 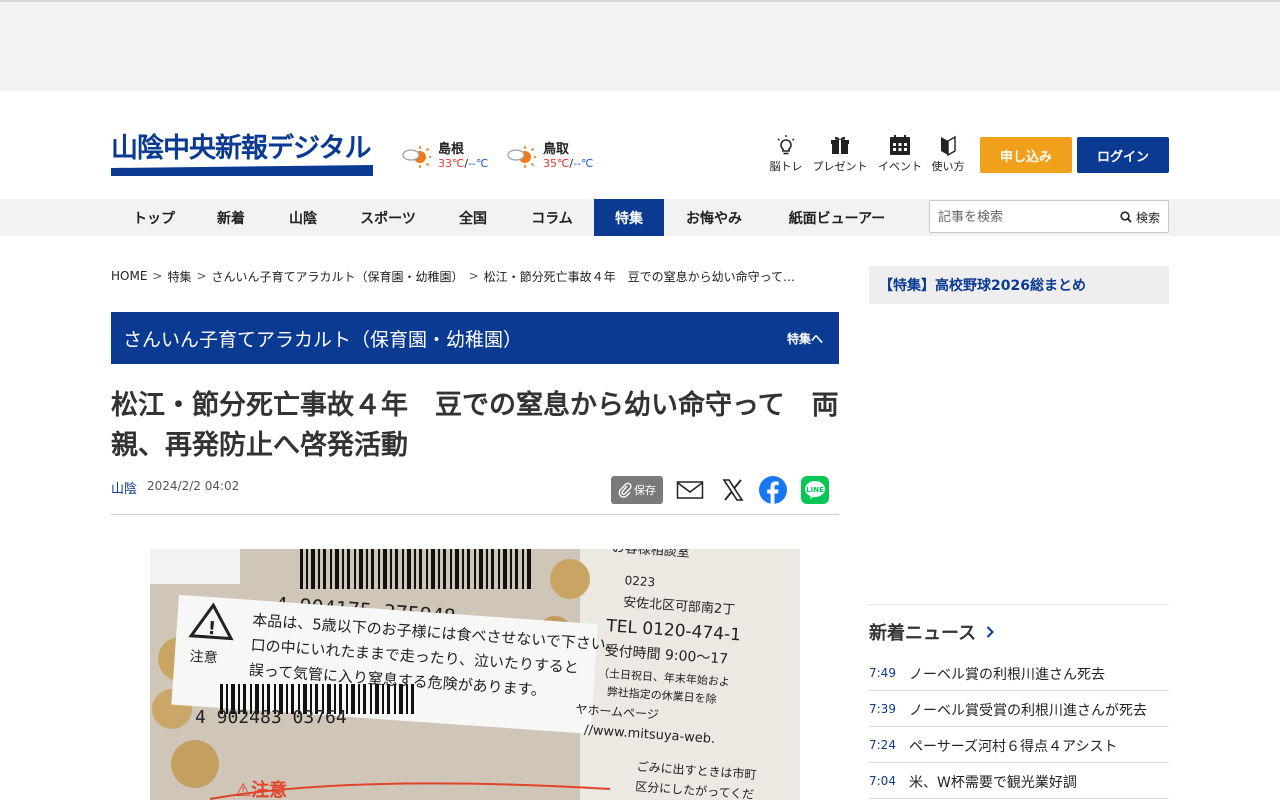 I want to click on facebook-icon, so click(x=773, y=490).